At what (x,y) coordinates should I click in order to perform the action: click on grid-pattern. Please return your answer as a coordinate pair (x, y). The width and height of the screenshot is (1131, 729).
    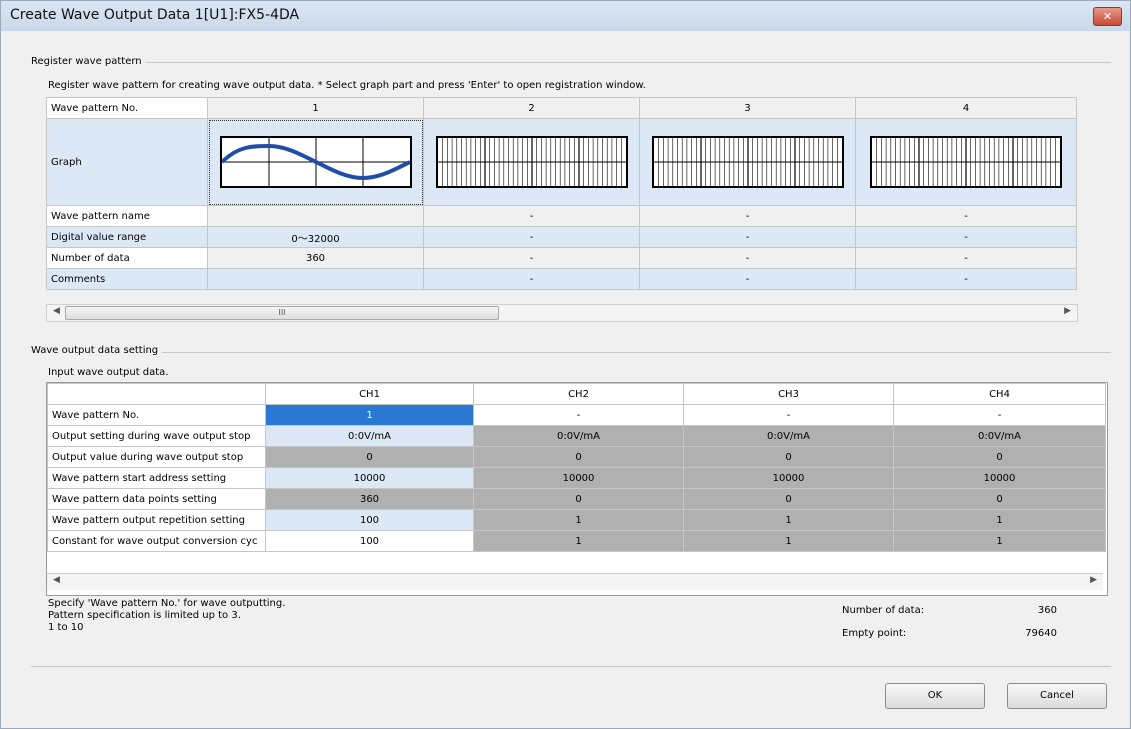
    Looking at the image, I should click on (531, 162).